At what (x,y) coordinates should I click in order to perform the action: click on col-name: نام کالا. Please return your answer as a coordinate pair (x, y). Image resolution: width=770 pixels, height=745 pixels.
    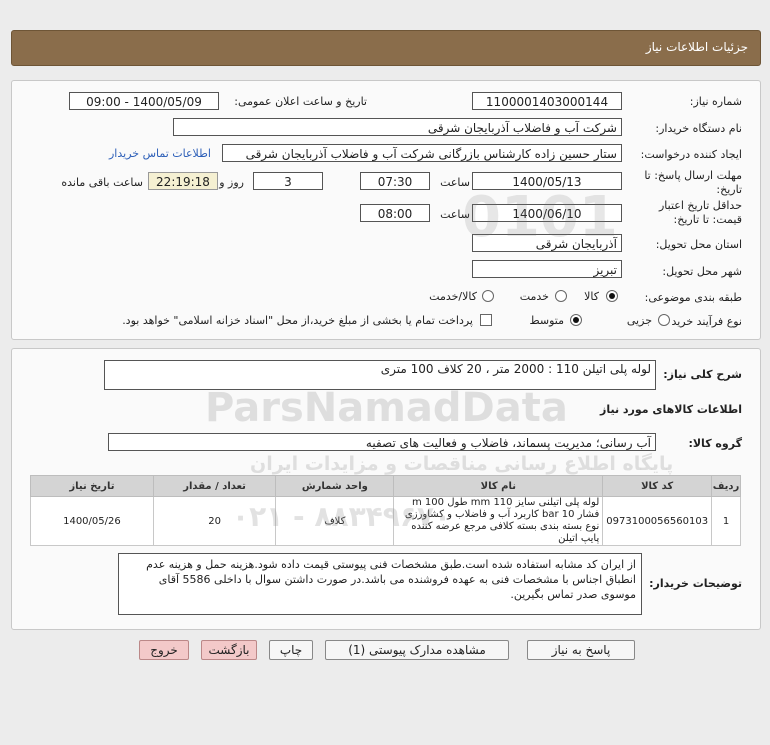
    Looking at the image, I should click on (498, 486).